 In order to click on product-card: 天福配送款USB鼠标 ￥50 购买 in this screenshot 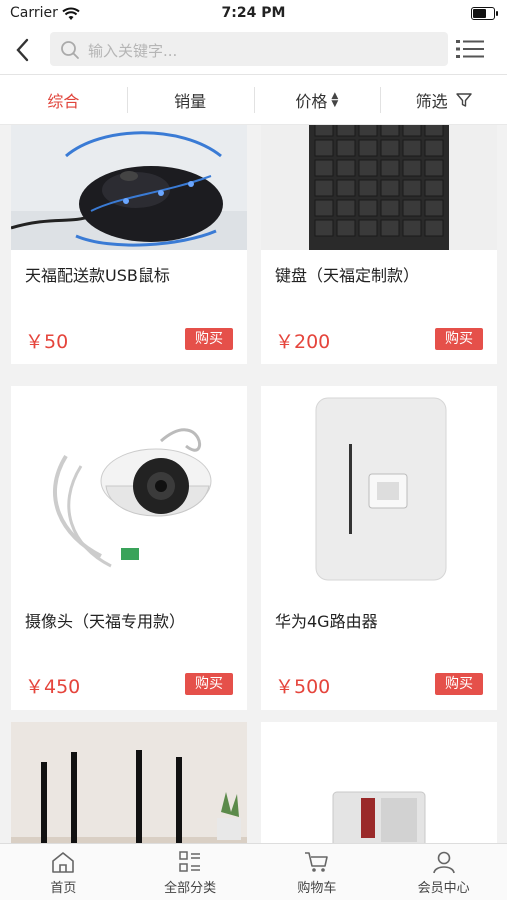, I will do `click(129, 244)`.